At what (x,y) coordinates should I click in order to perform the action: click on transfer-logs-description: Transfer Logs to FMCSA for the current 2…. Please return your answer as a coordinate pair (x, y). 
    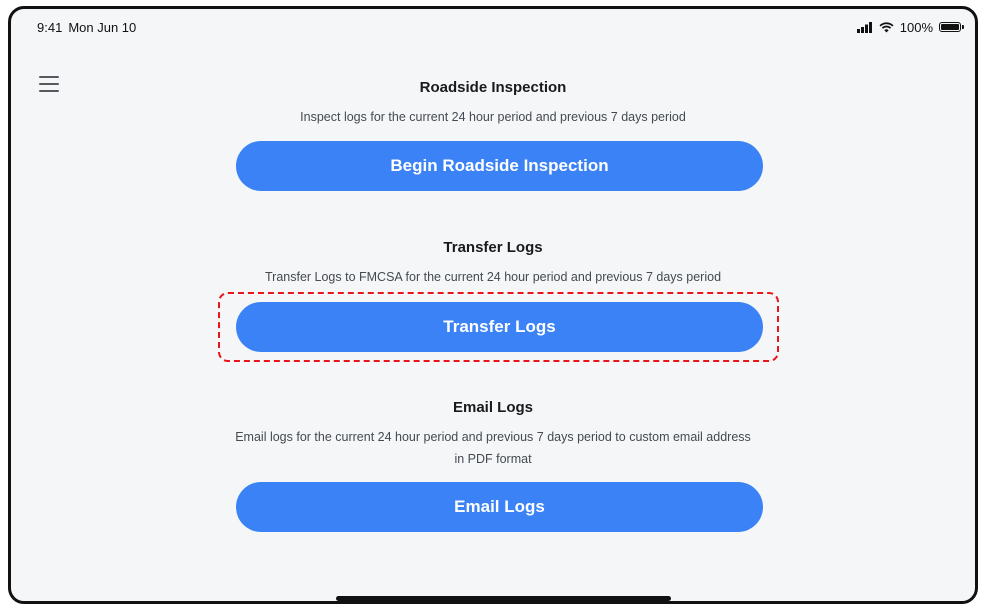
    Looking at the image, I should click on (493, 277).